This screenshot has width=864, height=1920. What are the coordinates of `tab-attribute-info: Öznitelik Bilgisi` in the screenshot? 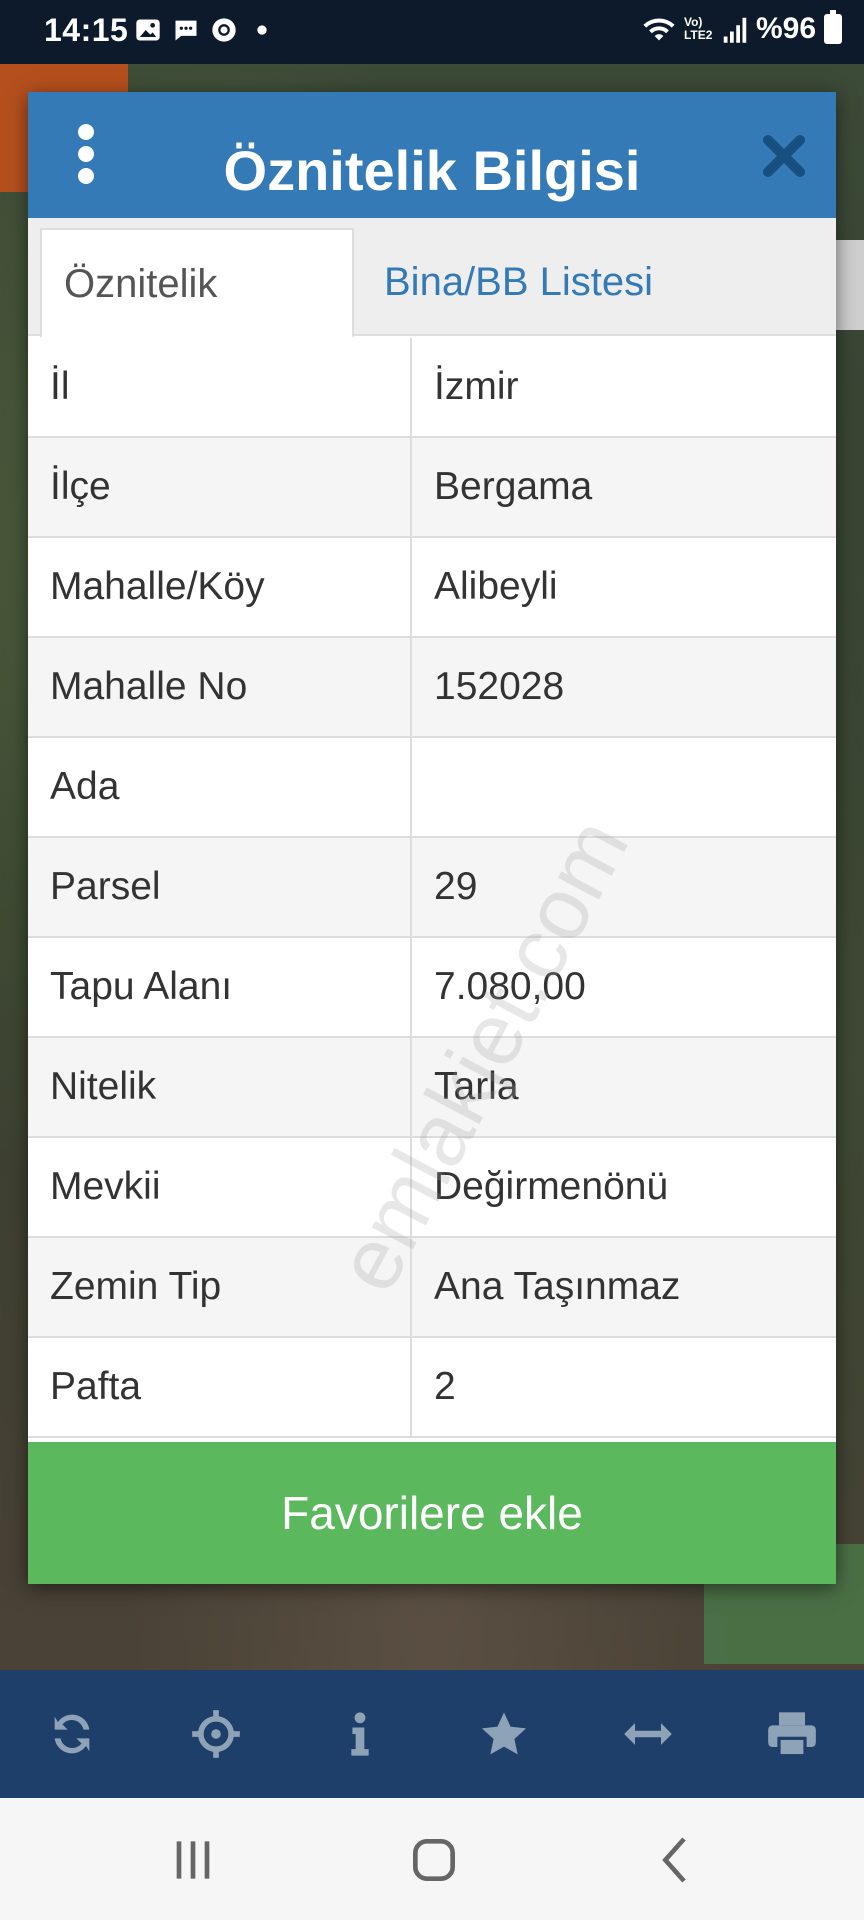 It's located at (197, 321).